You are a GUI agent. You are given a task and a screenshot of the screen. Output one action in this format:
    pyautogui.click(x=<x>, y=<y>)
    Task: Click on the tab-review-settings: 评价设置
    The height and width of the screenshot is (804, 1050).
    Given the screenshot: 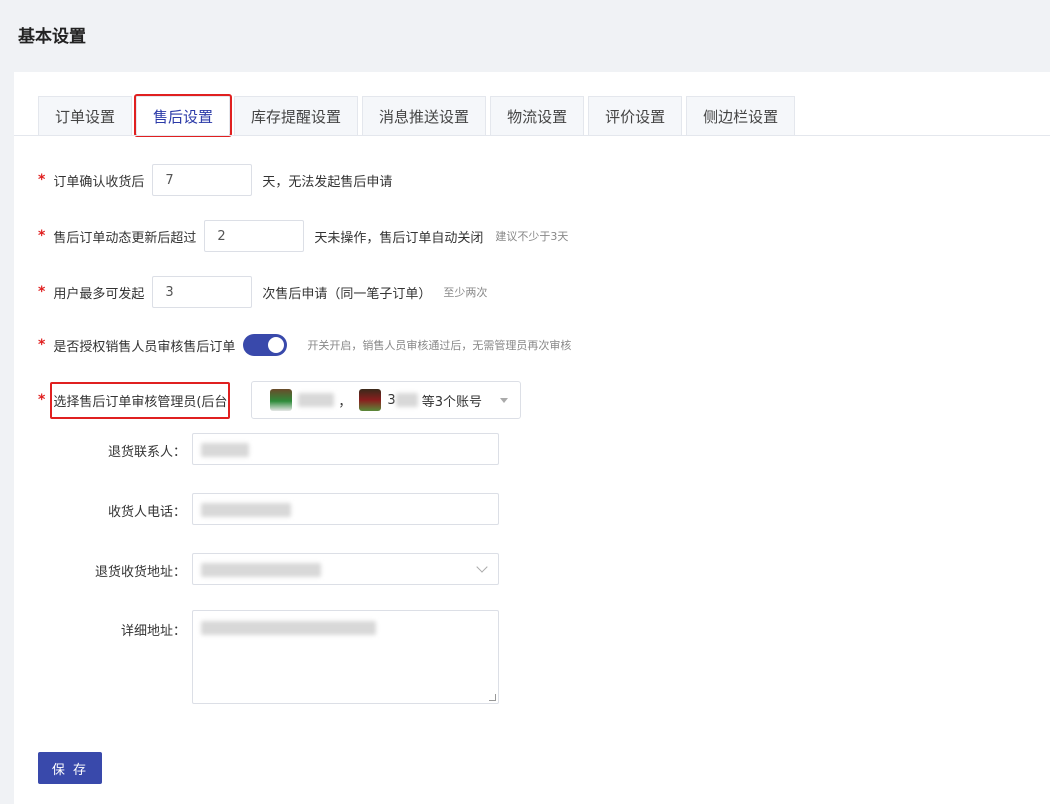 What is the action you would take?
    pyautogui.click(x=635, y=116)
    